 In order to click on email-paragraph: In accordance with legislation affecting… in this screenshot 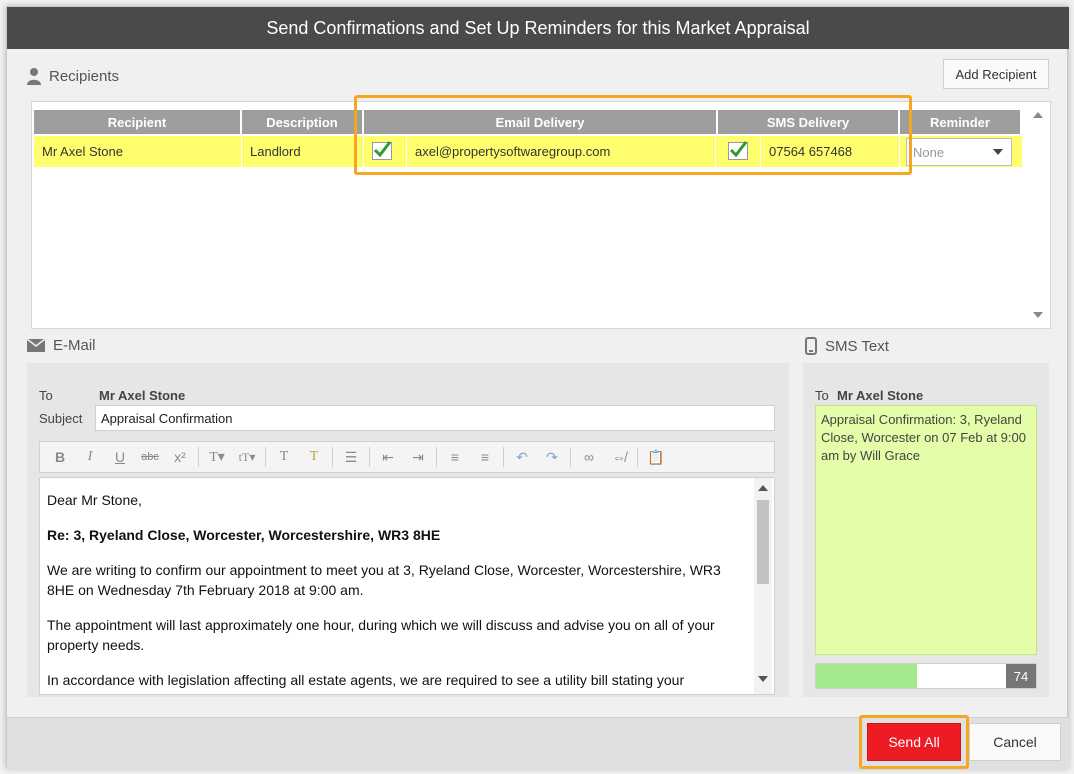, I will do `click(366, 680)`.